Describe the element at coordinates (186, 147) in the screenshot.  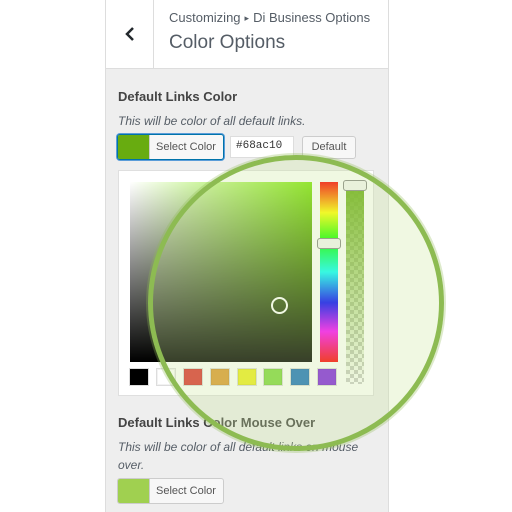
I see `links-select-color-label: Select Color` at that location.